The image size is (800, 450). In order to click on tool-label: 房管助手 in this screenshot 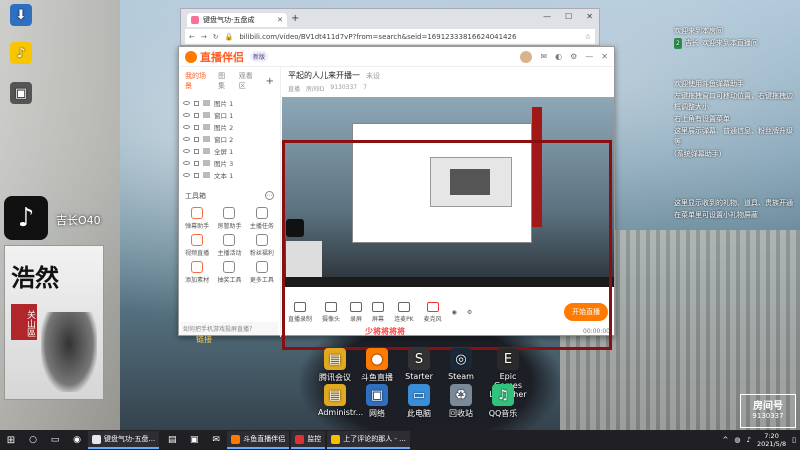, I will do `click(229, 226)`.